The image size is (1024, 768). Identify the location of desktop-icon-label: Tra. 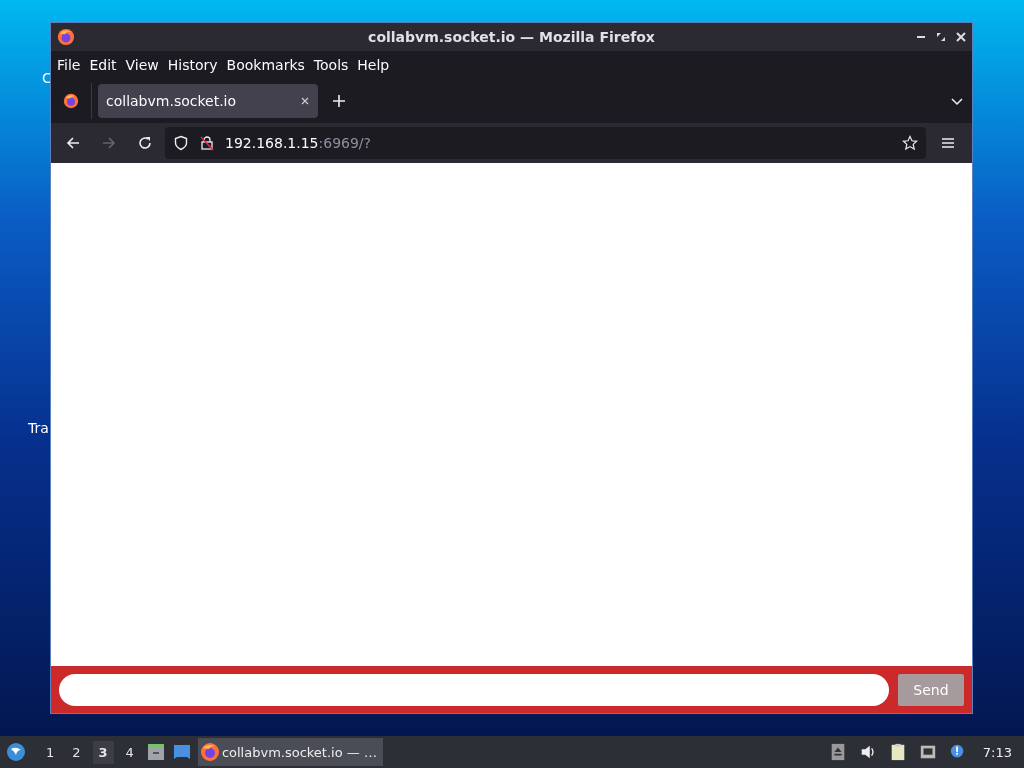
(38, 428).